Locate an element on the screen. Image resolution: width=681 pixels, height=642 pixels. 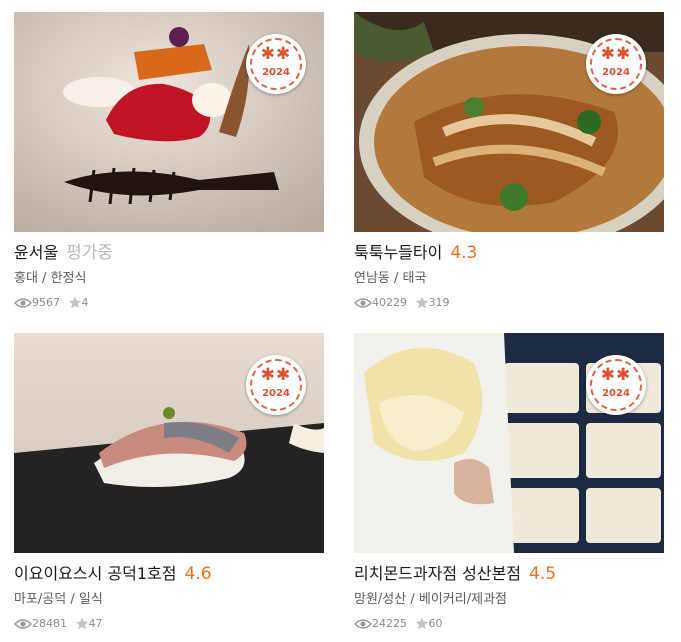
restaurant-name: 툭툭누들타이 is located at coordinates (398, 252).